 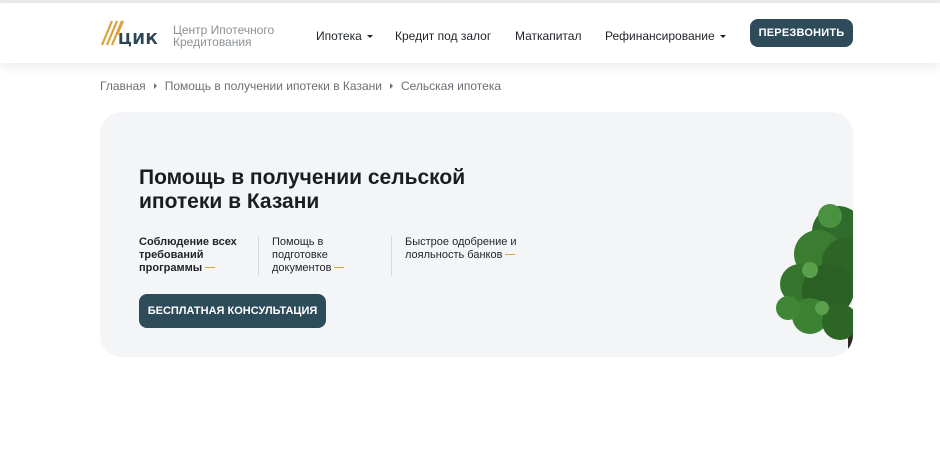 What do you see at coordinates (273, 86) in the screenshot?
I see `breadcrumb-kazan: Помощь в получении ипотеки в Казани` at bounding box center [273, 86].